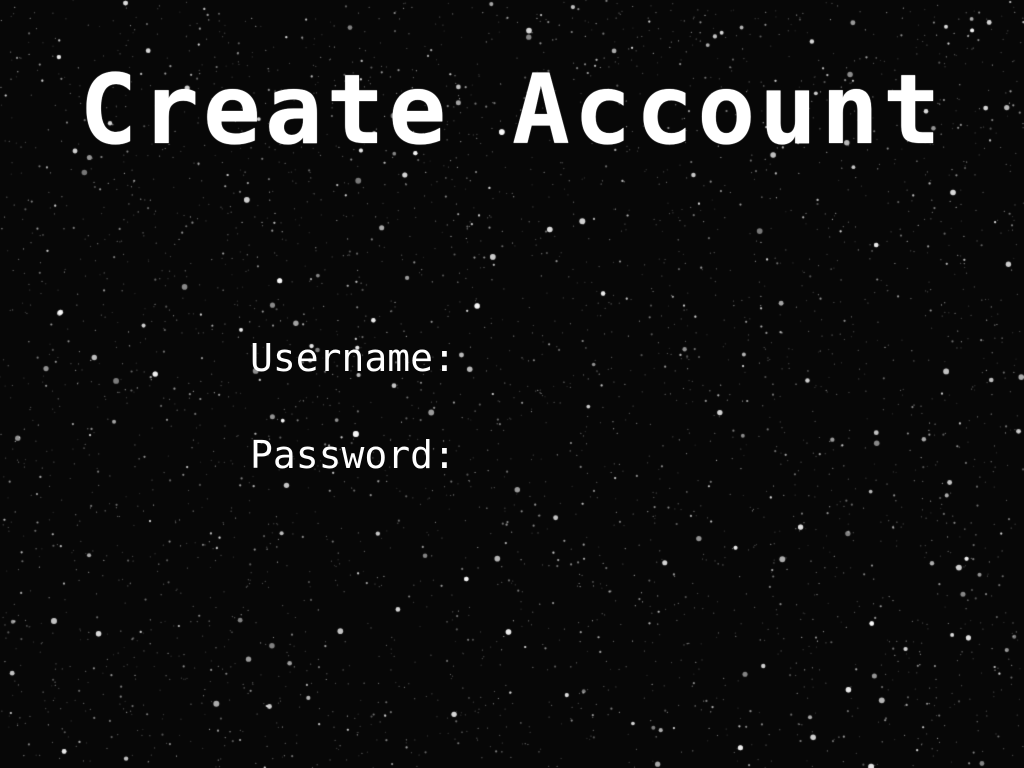  What do you see at coordinates (653, 358) in the screenshot?
I see `username-input` at bounding box center [653, 358].